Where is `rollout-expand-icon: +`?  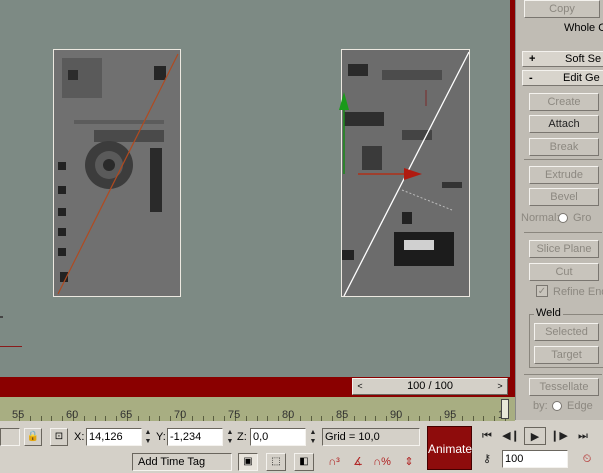
rollout-expand-icon: + is located at coordinates (532, 59).